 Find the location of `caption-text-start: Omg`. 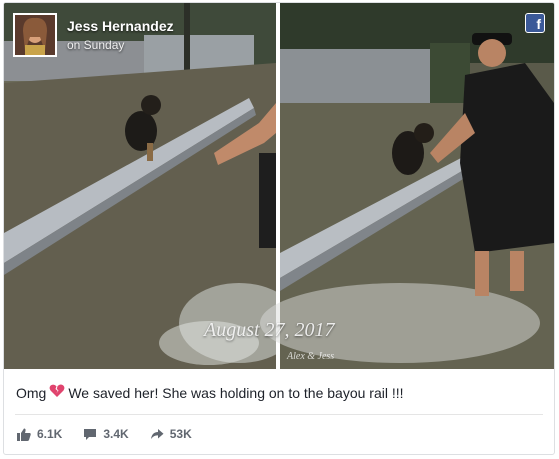

caption-text-start: Omg is located at coordinates (31, 392).